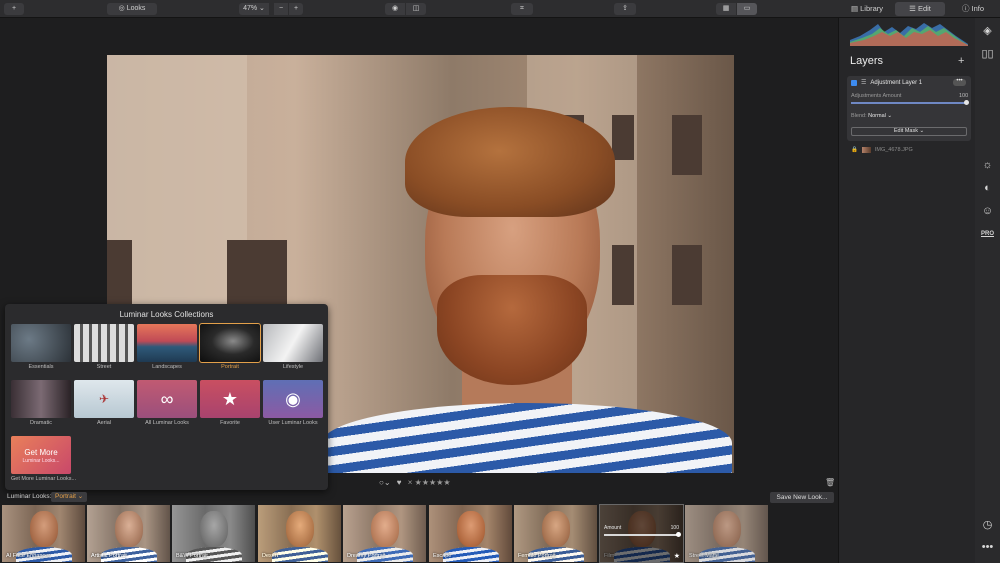  I want to click on looks-bar-label: Luminar Looks:, so click(29, 496).